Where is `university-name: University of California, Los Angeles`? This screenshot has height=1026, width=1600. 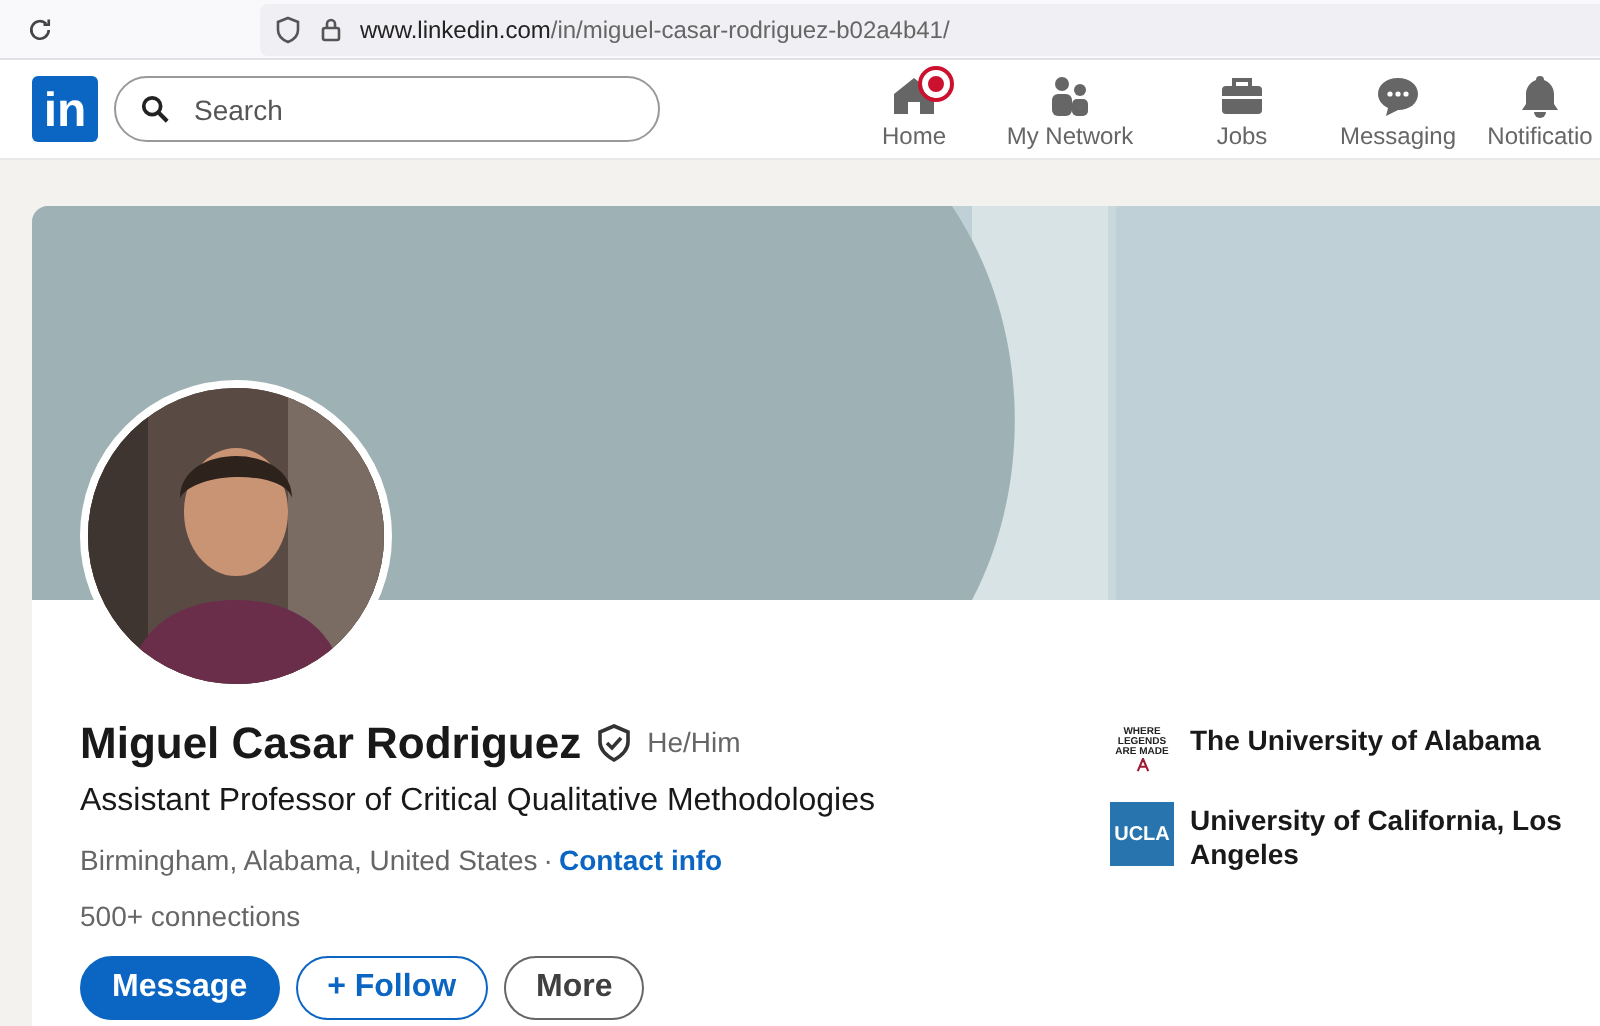
university-name: University of California, Los Angeles is located at coordinates (1395, 837).